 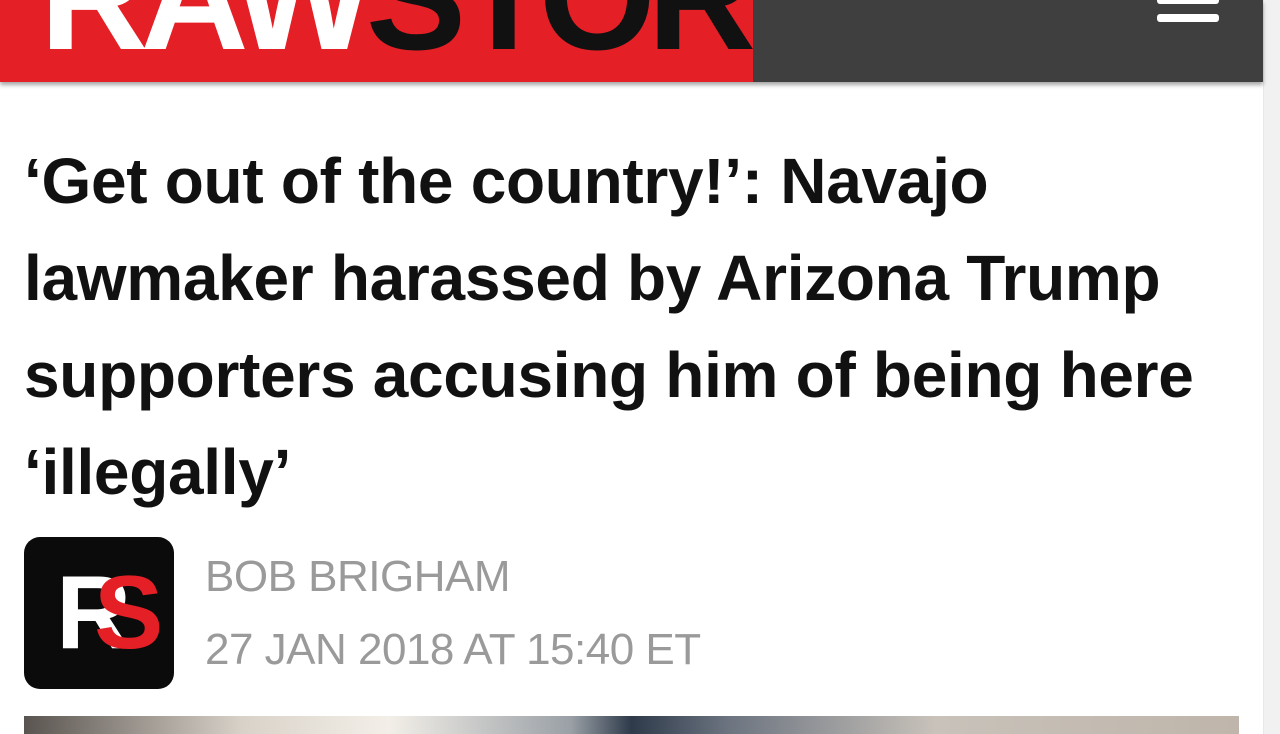 What do you see at coordinates (358, 577) in the screenshot?
I see `author-name: BOB BRIGHAM` at bounding box center [358, 577].